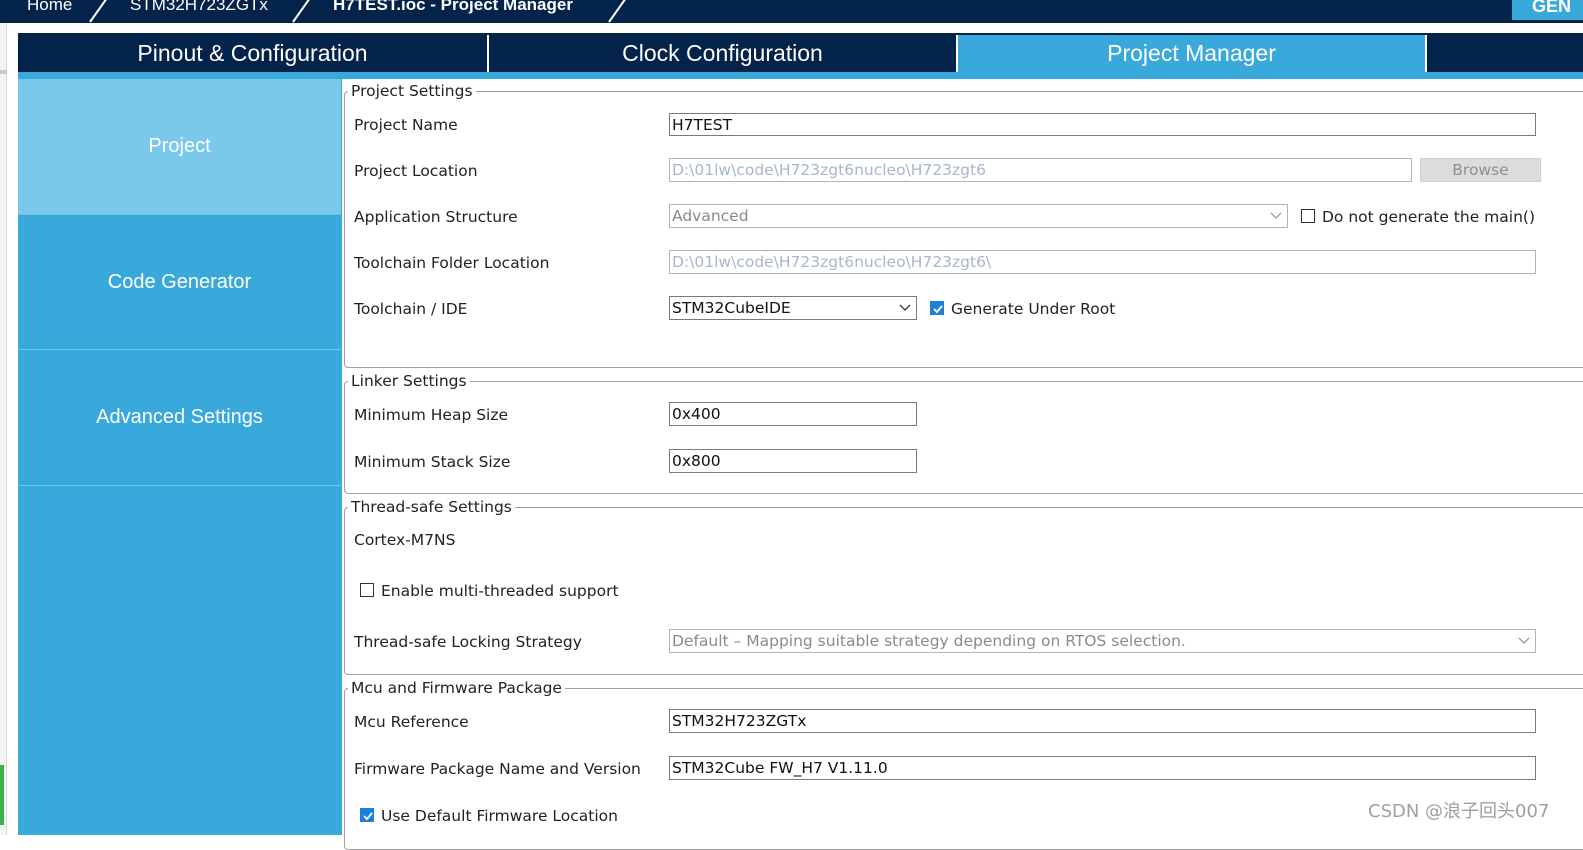 This screenshot has width=1583, height=850. I want to click on breadcrumb-mcu: STM32H723ZGTx, so click(199, 7).